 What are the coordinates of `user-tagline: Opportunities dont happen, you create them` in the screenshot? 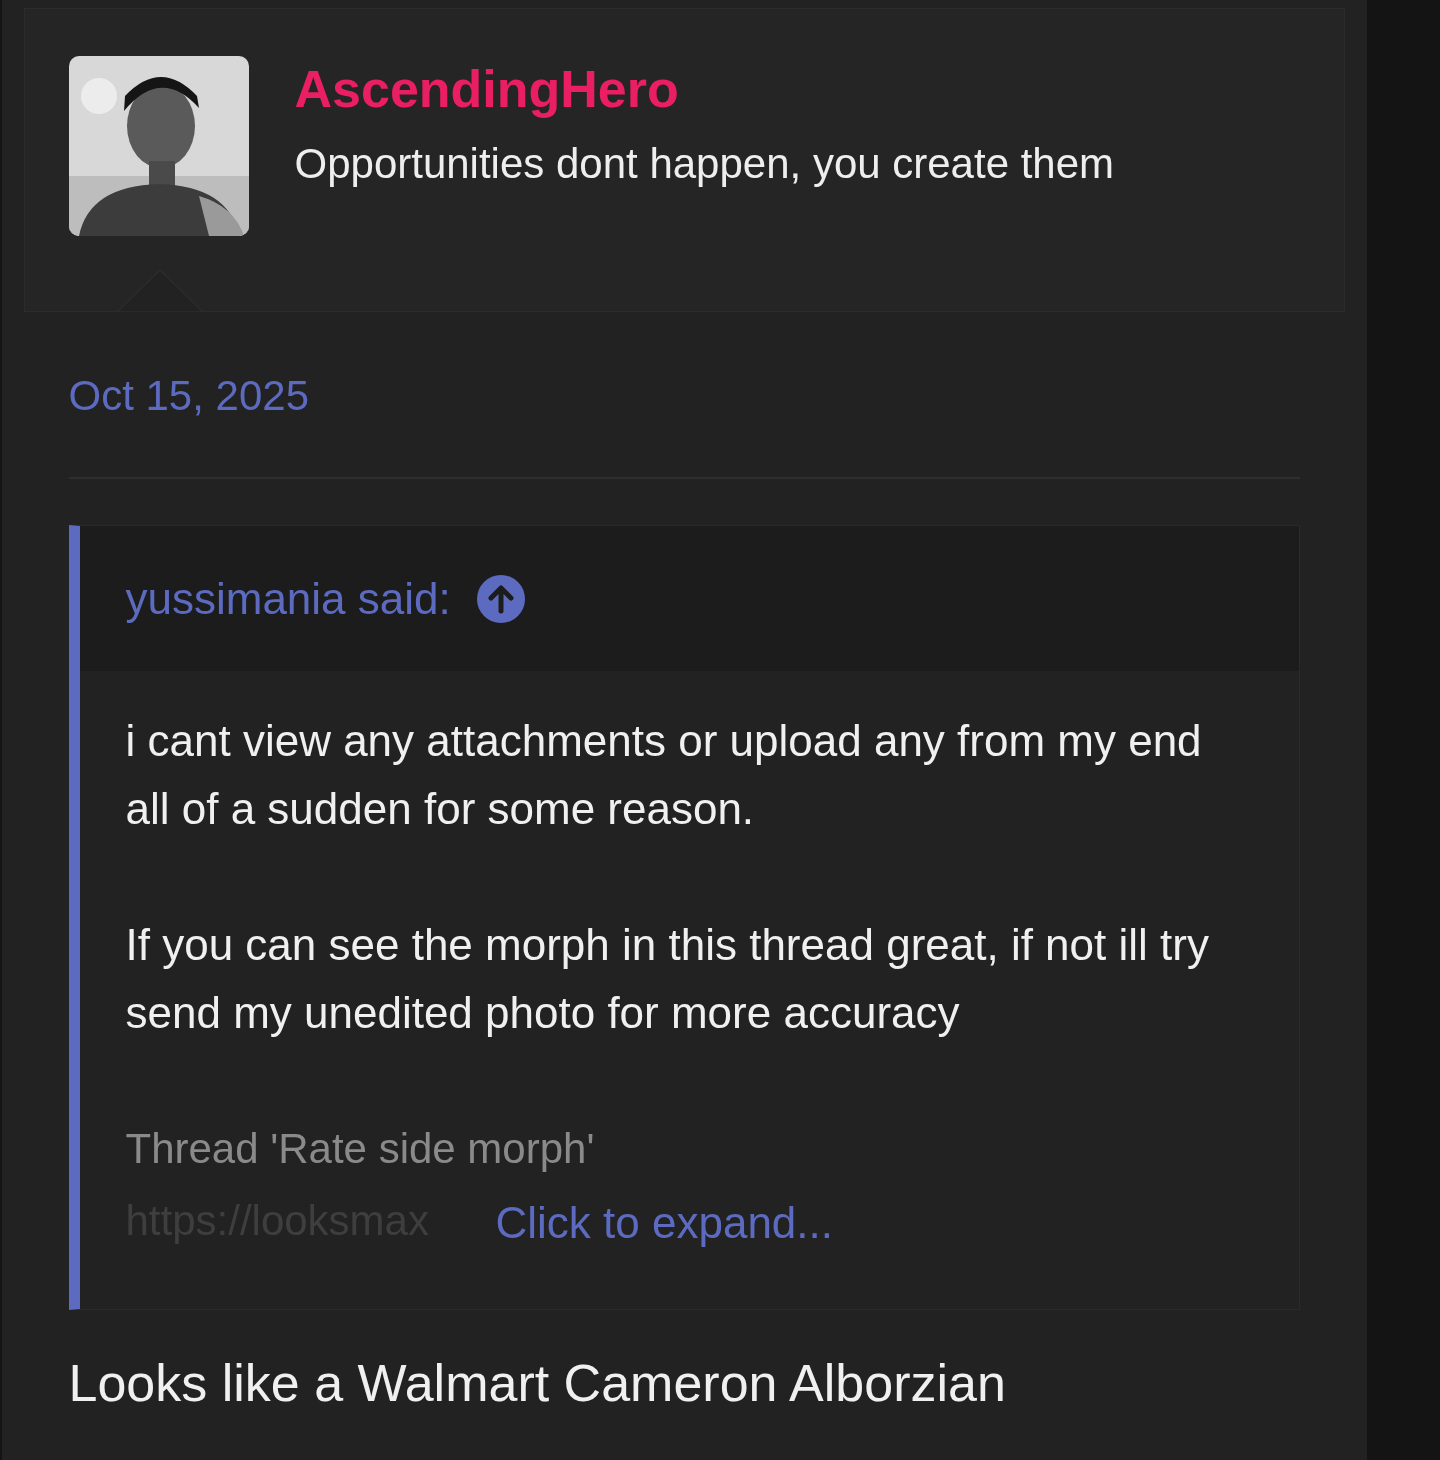 It's located at (704, 164).